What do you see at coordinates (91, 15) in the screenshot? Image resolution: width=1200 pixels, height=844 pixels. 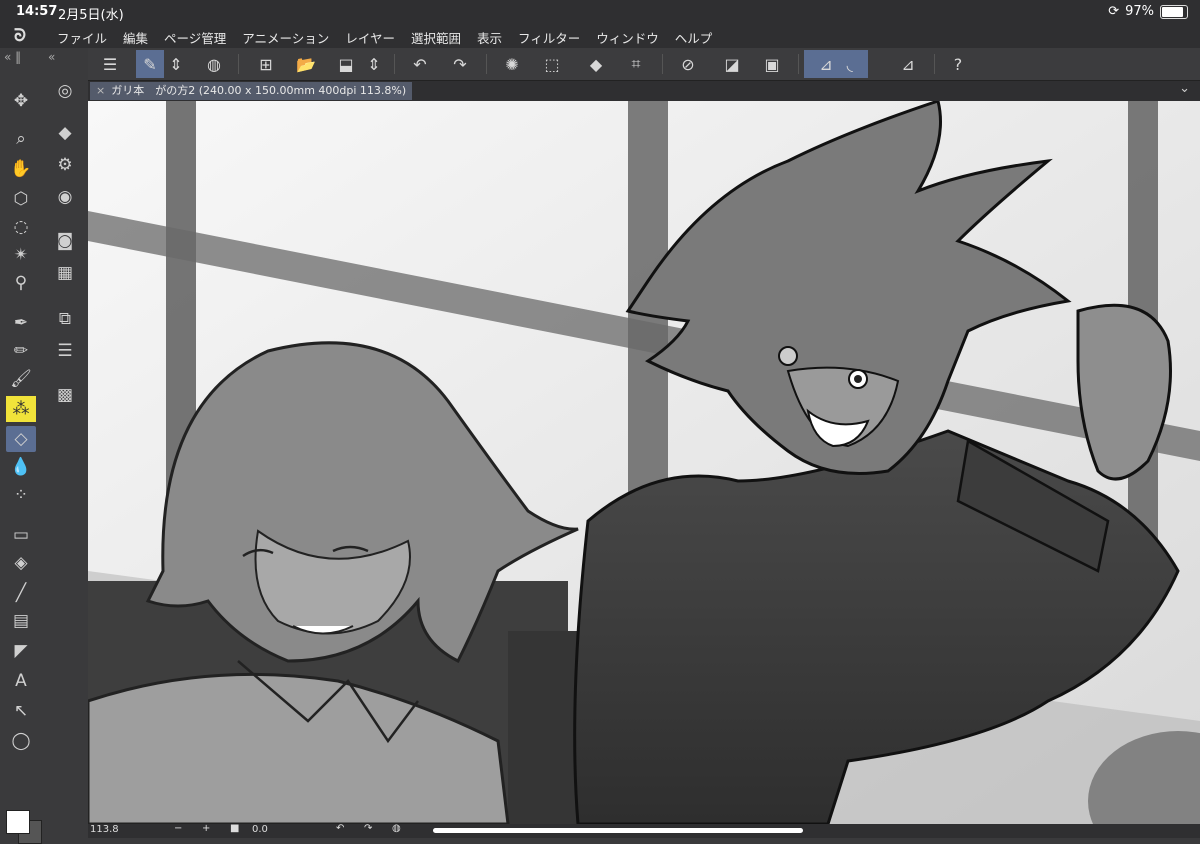 I see `status-date: 2月5日(水)` at bounding box center [91, 15].